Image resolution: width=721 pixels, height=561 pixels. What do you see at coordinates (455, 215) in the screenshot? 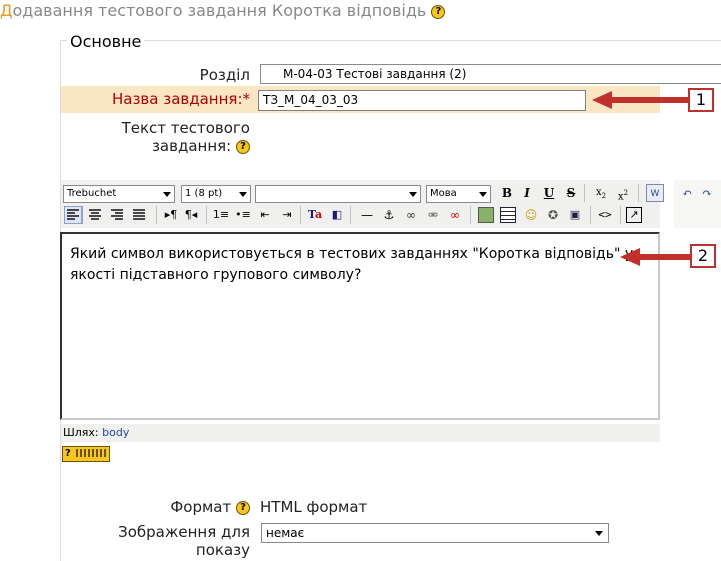
I see `nolink-icon: ∞` at bounding box center [455, 215].